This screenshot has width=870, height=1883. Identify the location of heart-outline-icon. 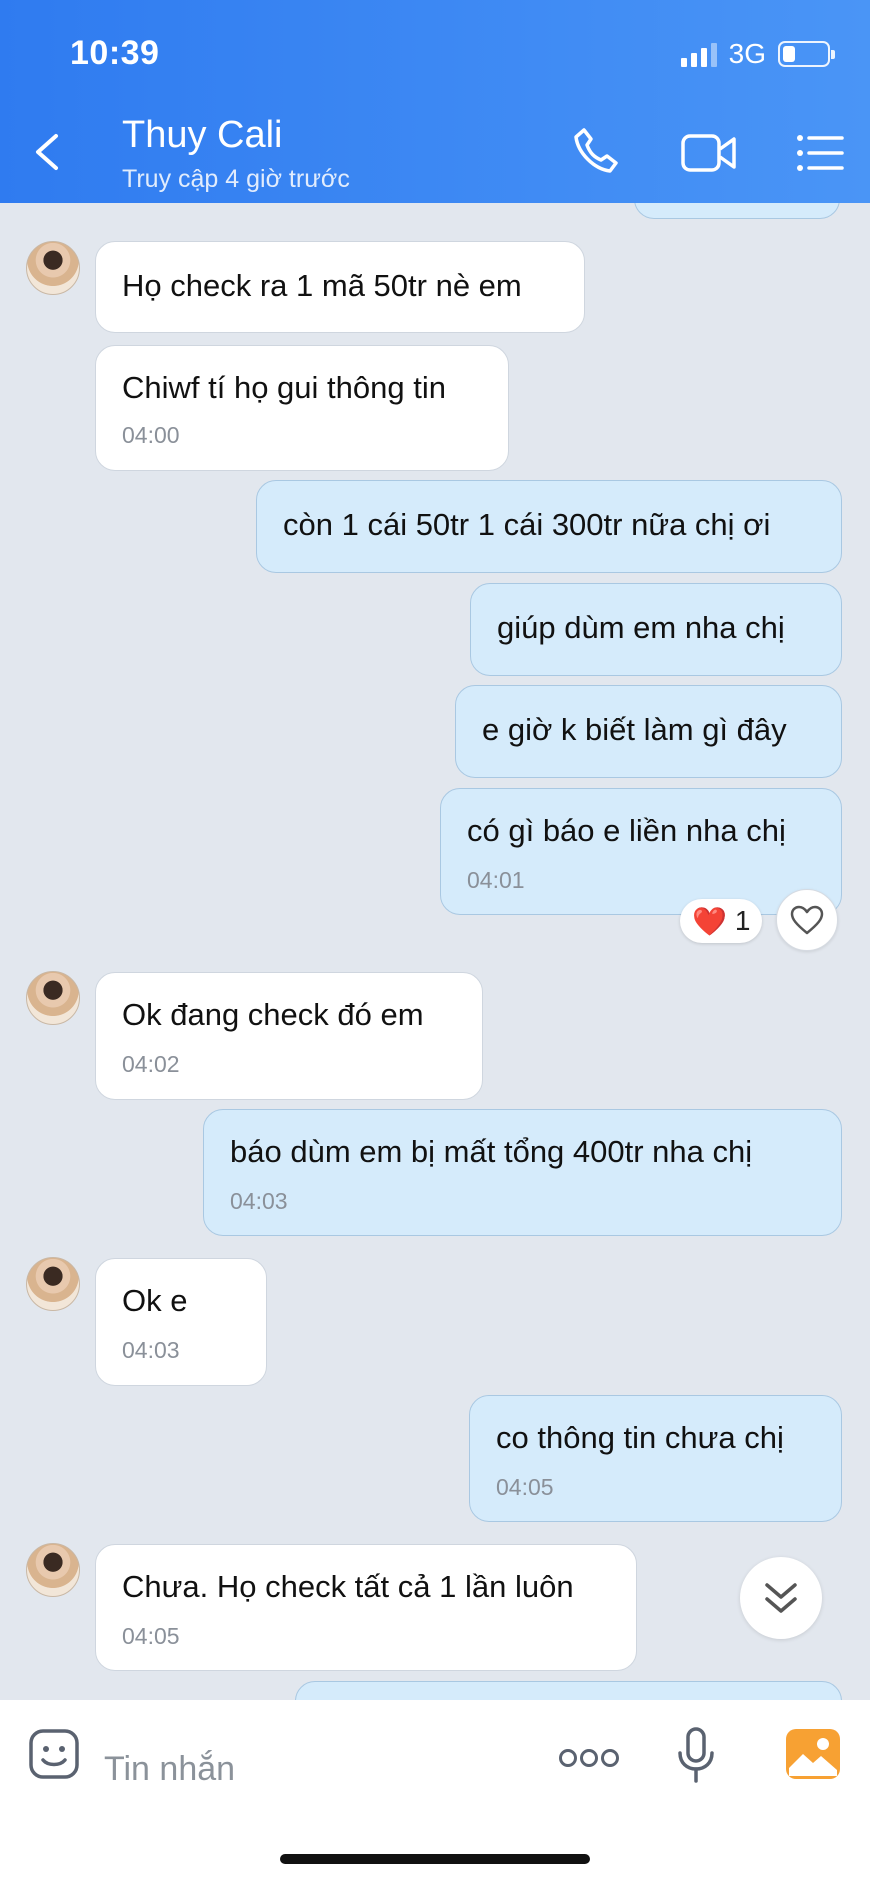
(807, 920).